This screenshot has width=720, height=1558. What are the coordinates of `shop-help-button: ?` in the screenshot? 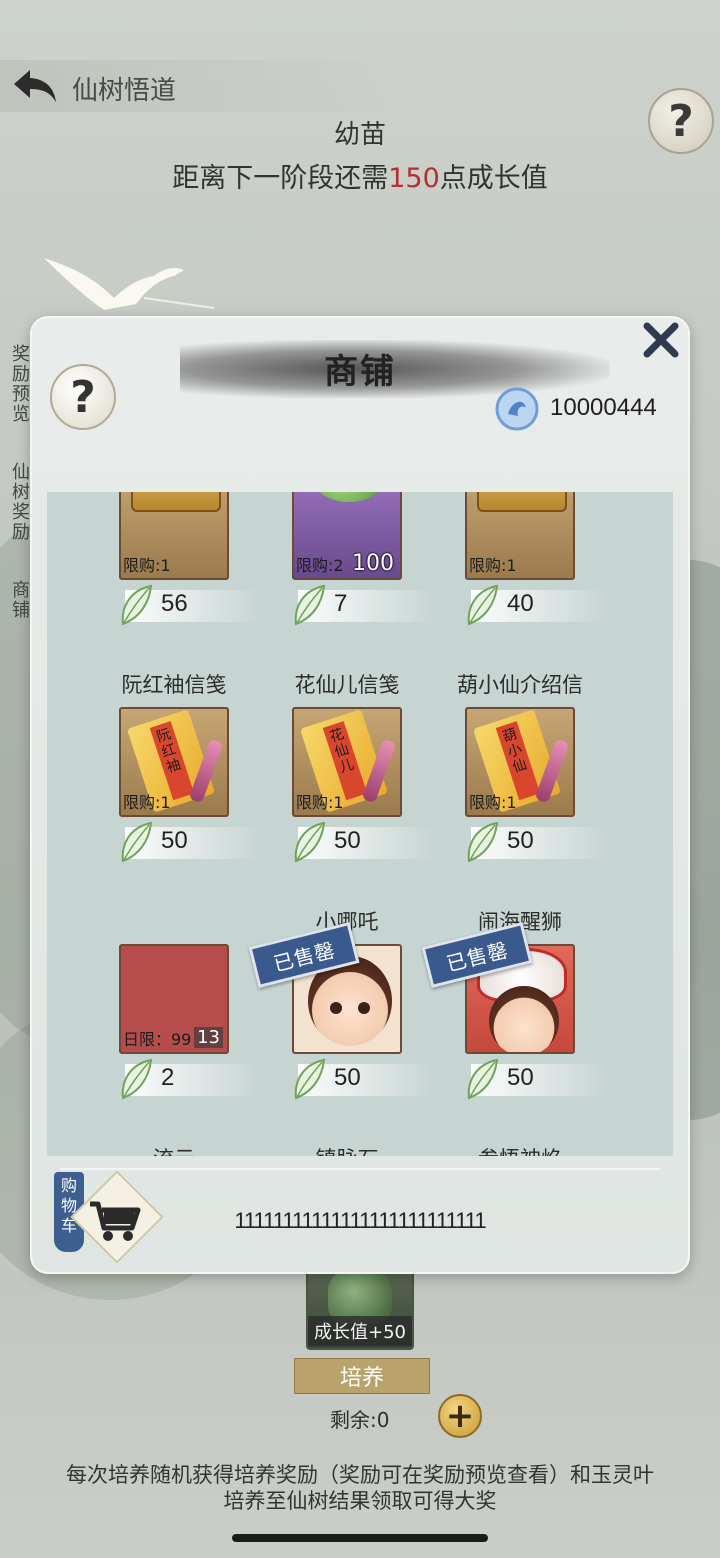 It's located at (83, 397).